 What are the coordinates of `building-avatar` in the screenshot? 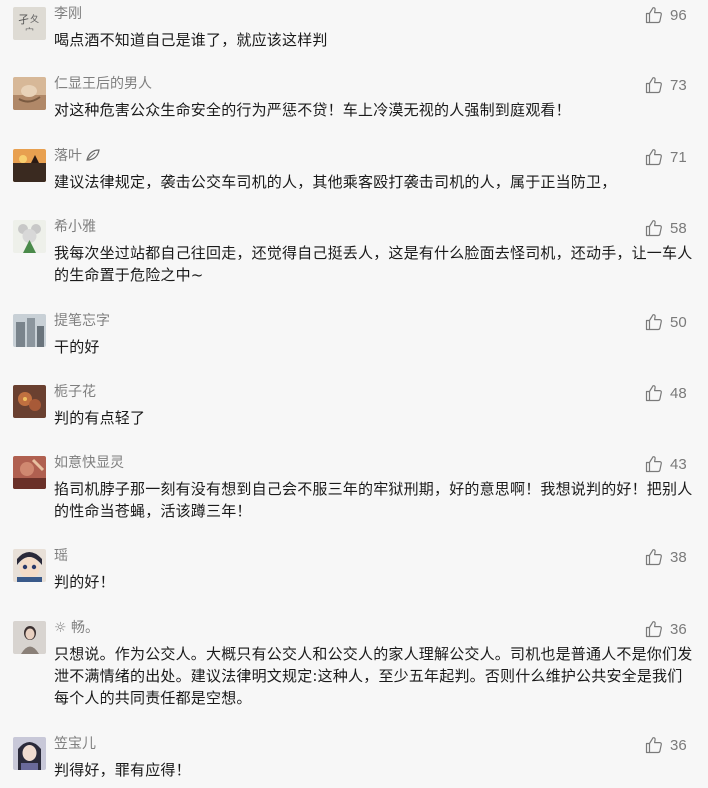 It's located at (29, 330).